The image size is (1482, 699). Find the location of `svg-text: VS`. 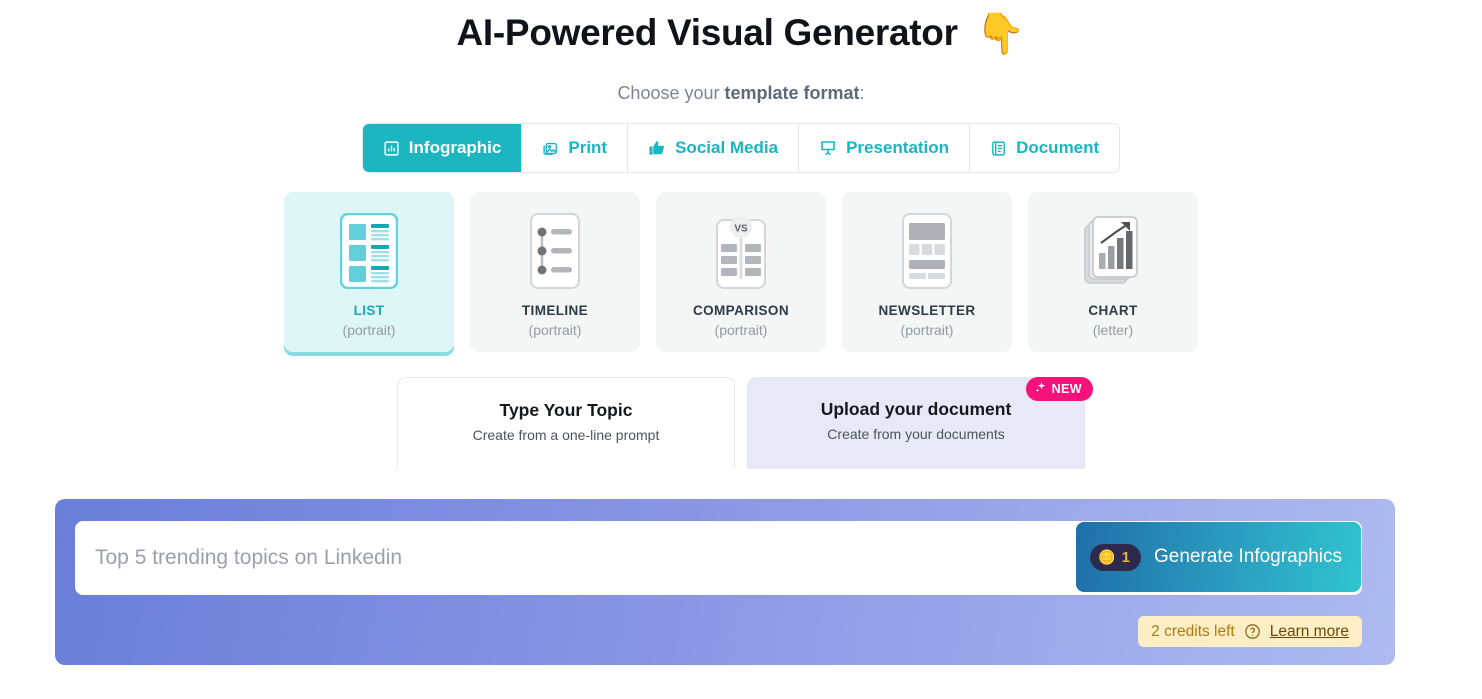

svg-text: VS is located at coordinates (741, 229).